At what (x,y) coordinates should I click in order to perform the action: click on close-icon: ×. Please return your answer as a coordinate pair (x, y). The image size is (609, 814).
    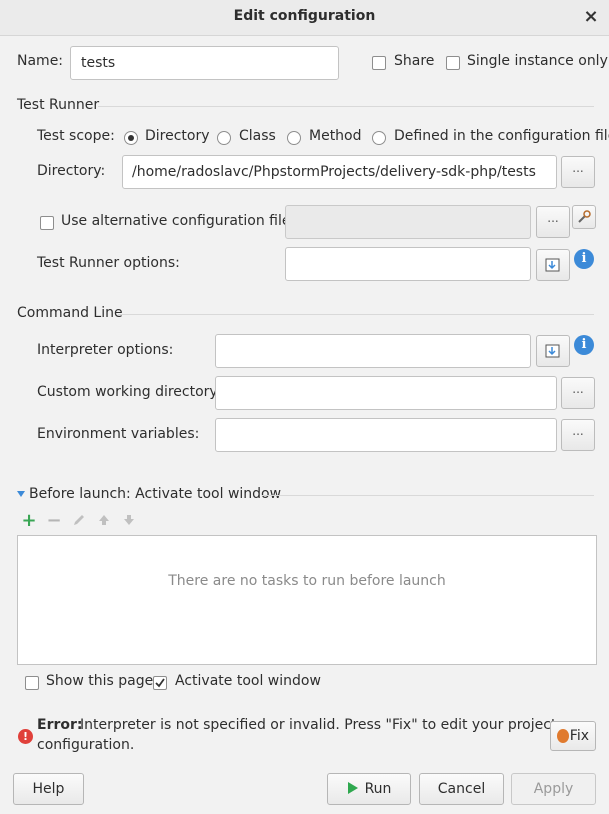
    Looking at the image, I should click on (591, 18).